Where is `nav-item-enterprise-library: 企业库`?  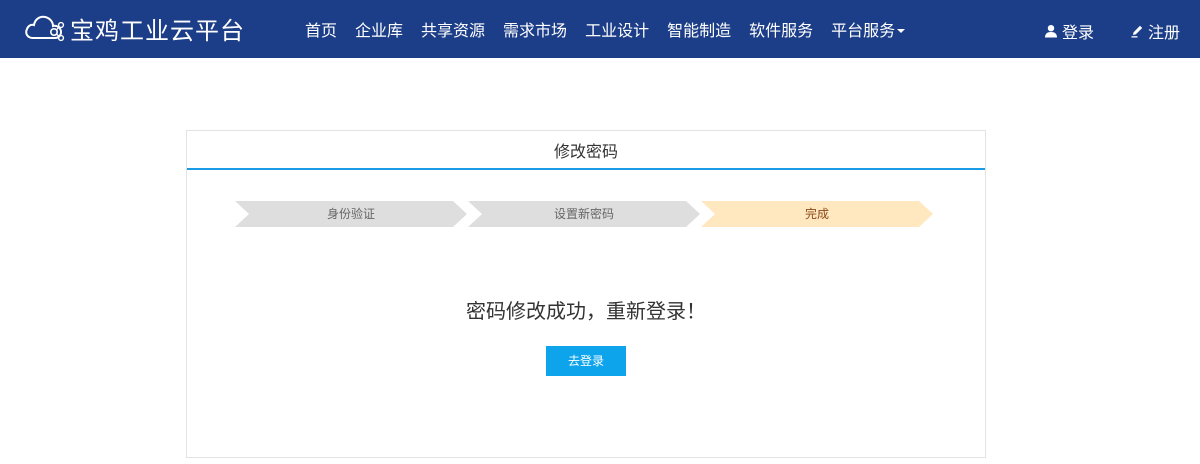
nav-item-enterprise-library: 企业库 is located at coordinates (379, 29).